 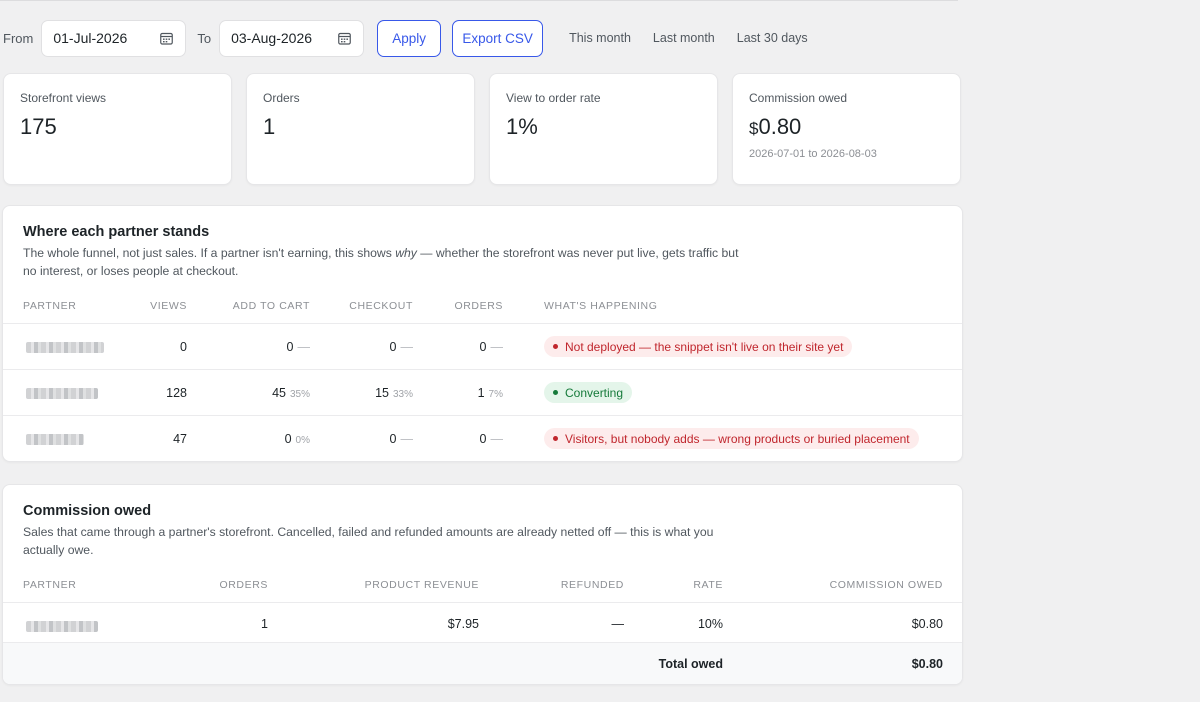 I want to click on status-badge: Converting, so click(x=588, y=392).